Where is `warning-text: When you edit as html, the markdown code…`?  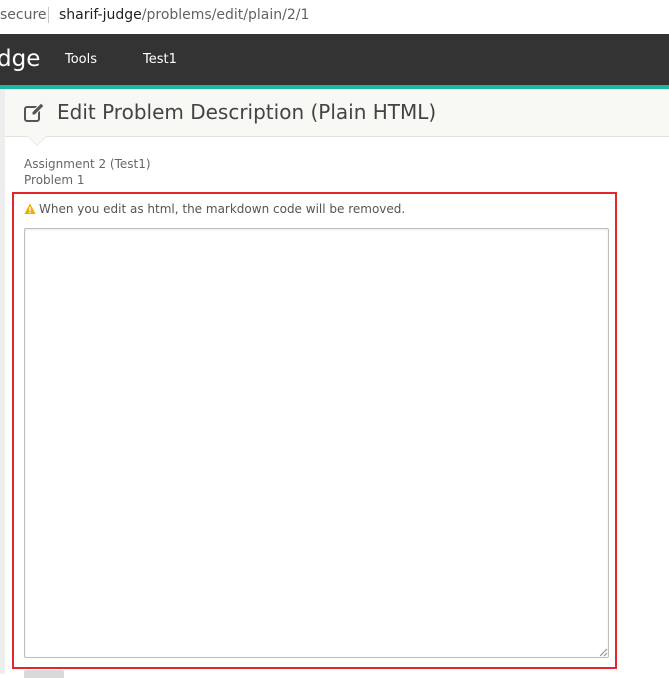
warning-text: When you edit as html, the markdown code… is located at coordinates (222, 209).